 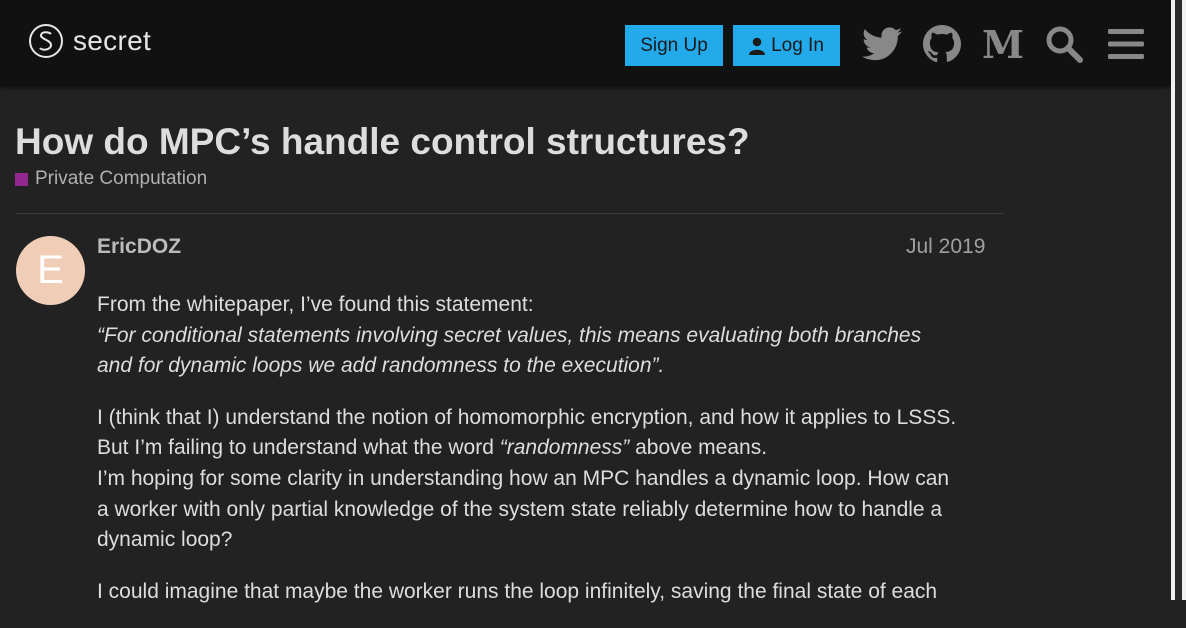 I want to click on post-author: EricDOZ, so click(x=139, y=247).